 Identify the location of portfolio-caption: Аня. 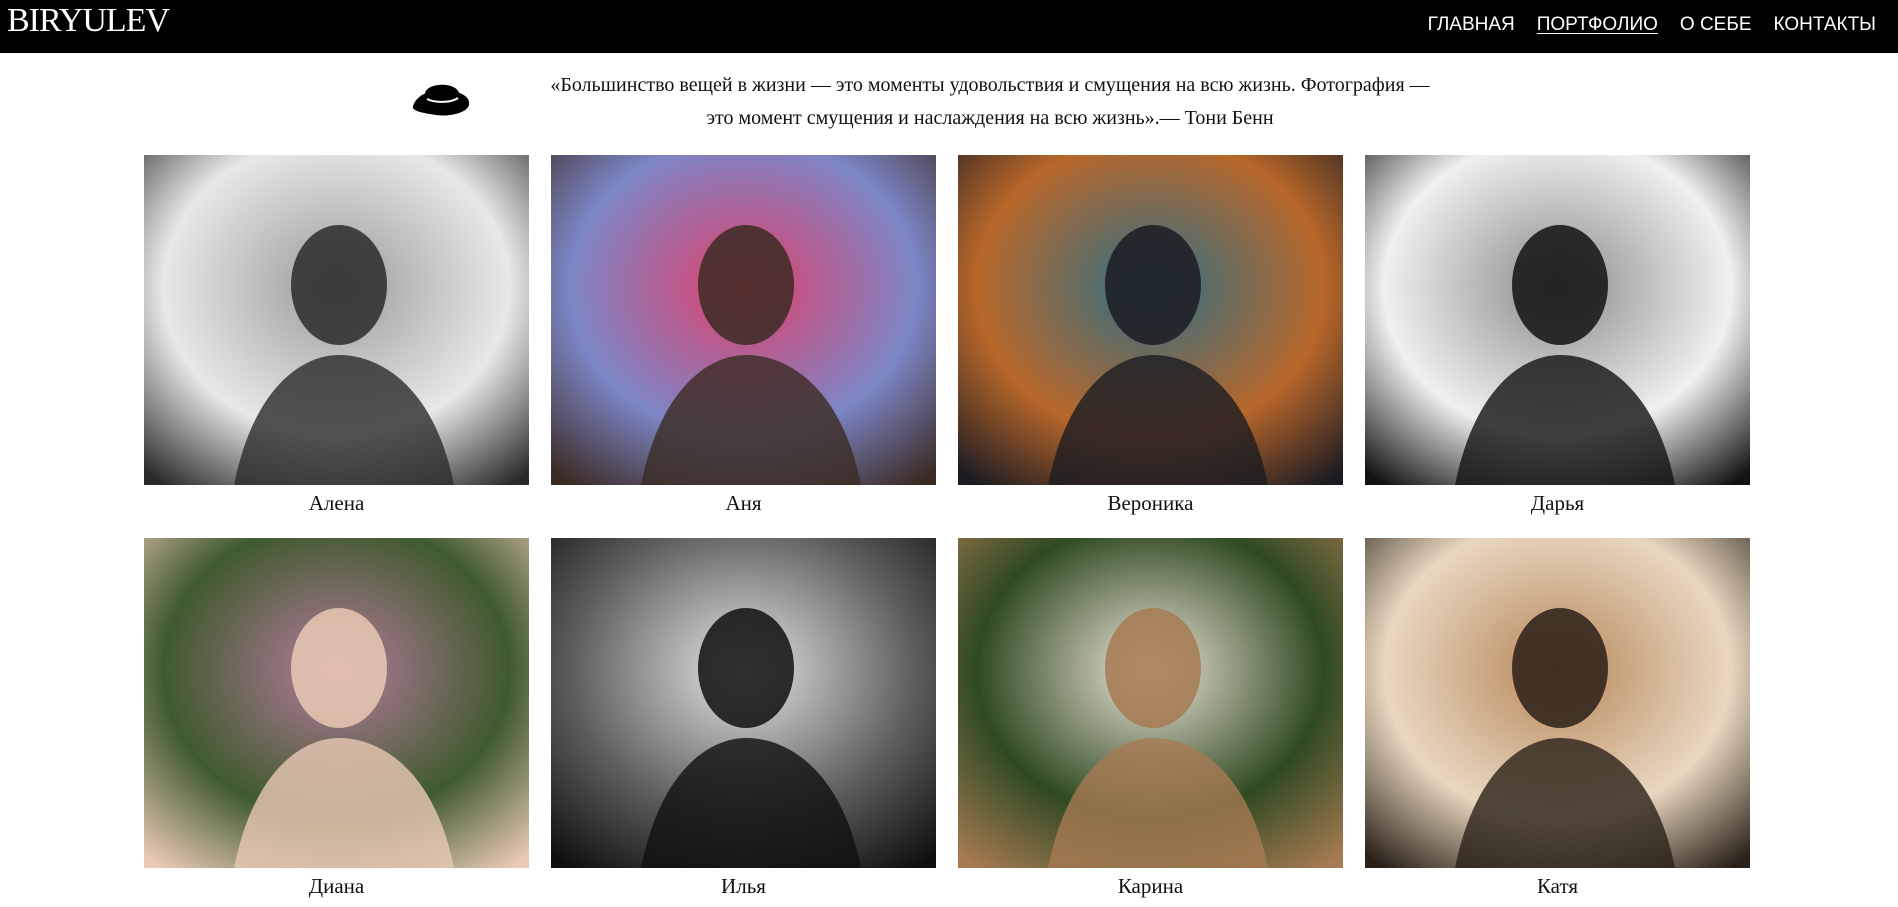
(743, 503).